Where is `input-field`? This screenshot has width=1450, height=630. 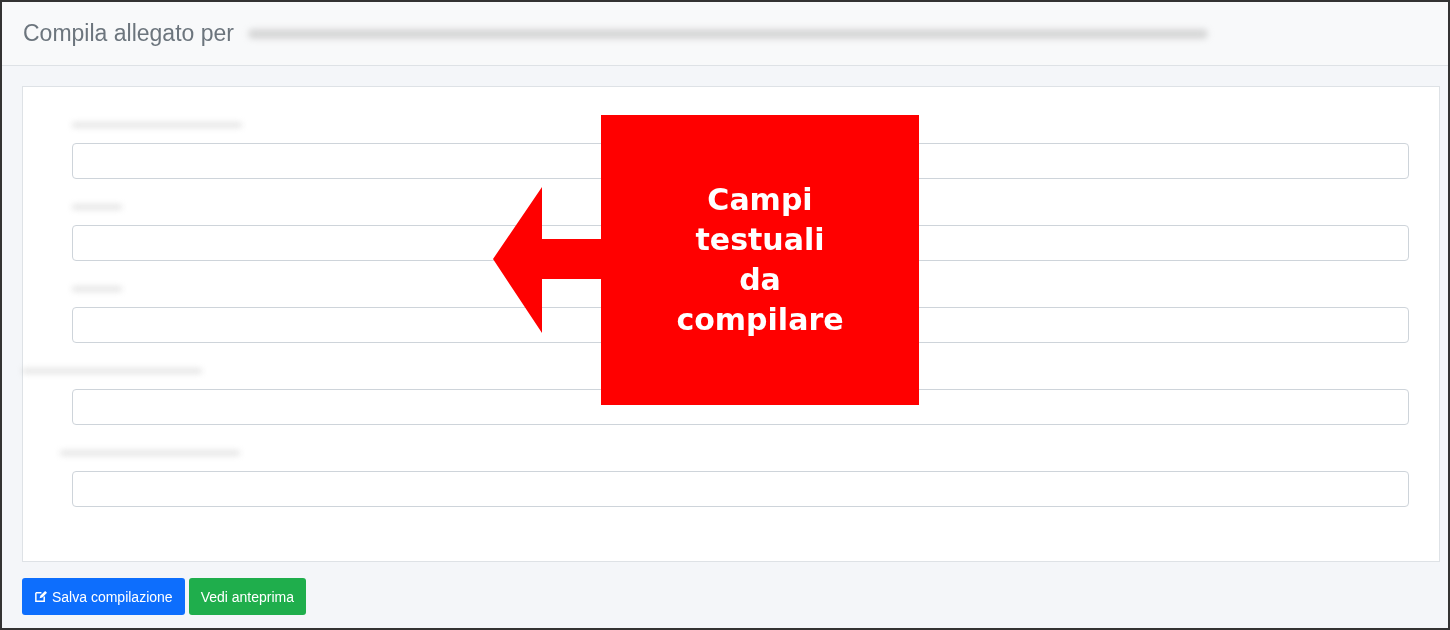
input-field is located at coordinates (740, 489).